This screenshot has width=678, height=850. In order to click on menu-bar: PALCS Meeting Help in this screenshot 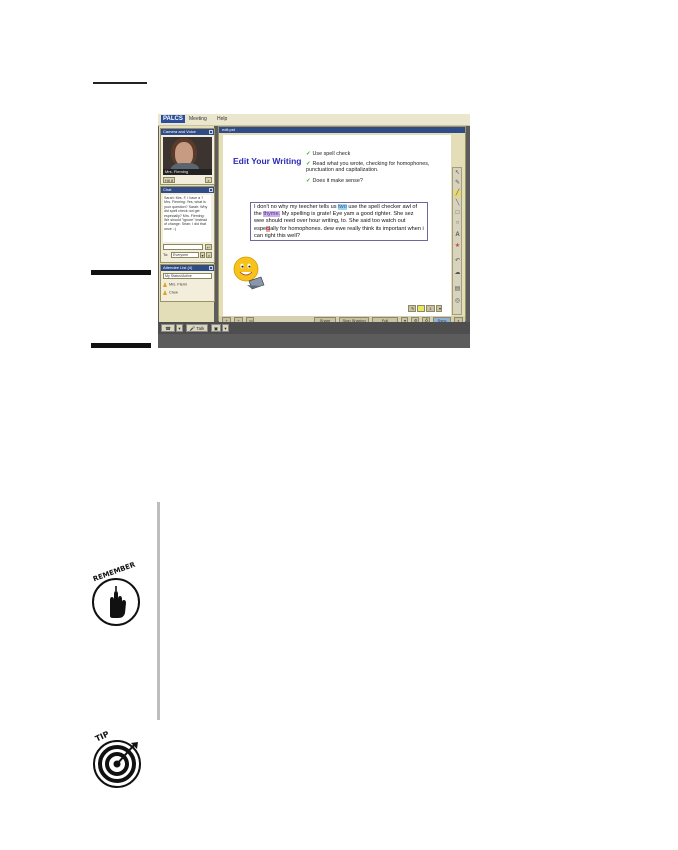, I will do `click(314, 120)`.